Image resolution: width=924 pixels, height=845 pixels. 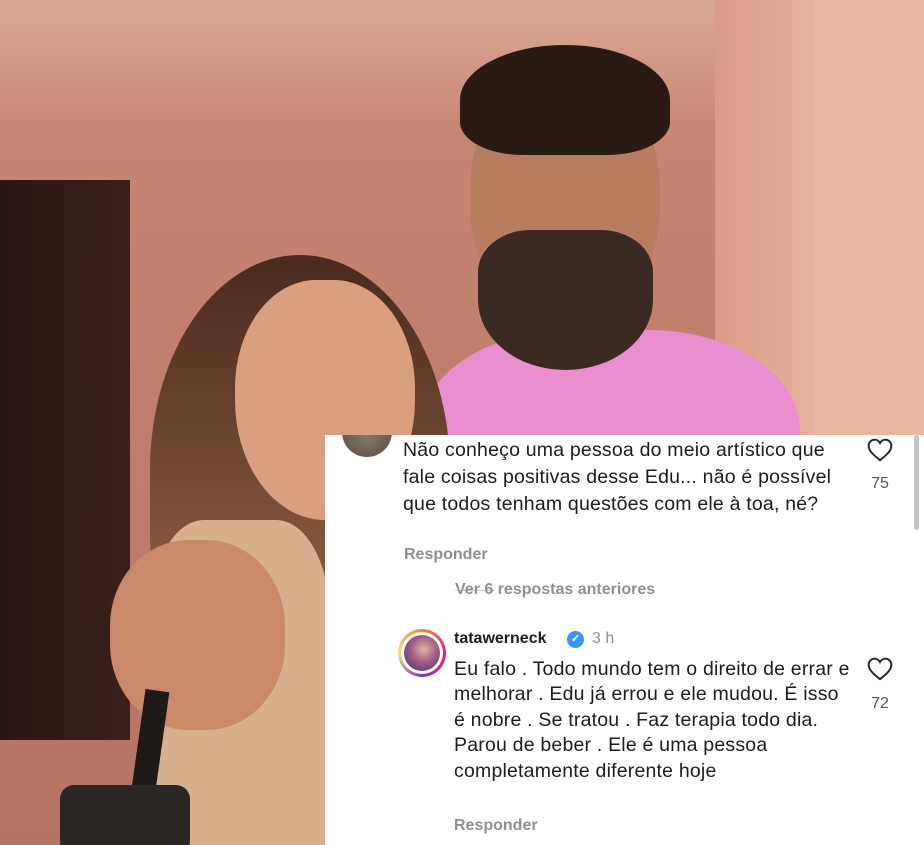 What do you see at coordinates (555, 590) in the screenshot?
I see `view-replies-button: Ver 6 respostas anteriores` at bounding box center [555, 590].